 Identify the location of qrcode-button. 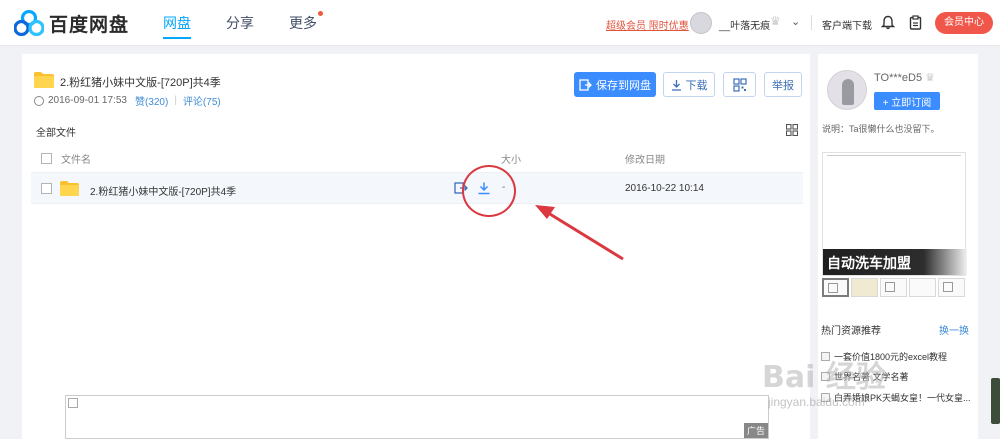
(739, 84).